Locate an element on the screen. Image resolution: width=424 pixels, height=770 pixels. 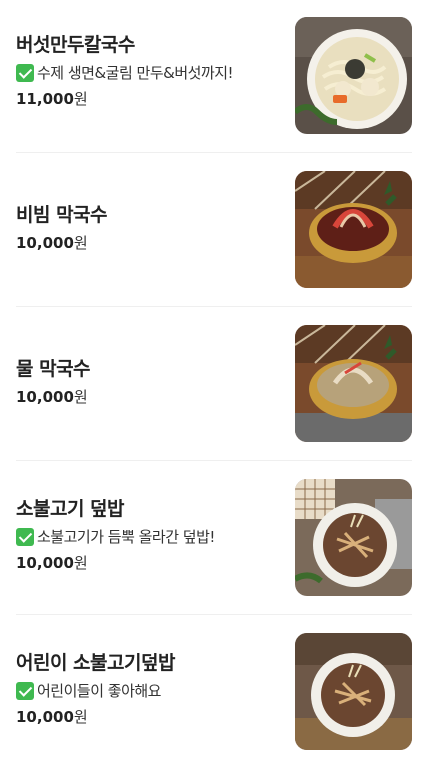
menu-item-name: 어린이 소불고기덮밥 is located at coordinates (95, 663).